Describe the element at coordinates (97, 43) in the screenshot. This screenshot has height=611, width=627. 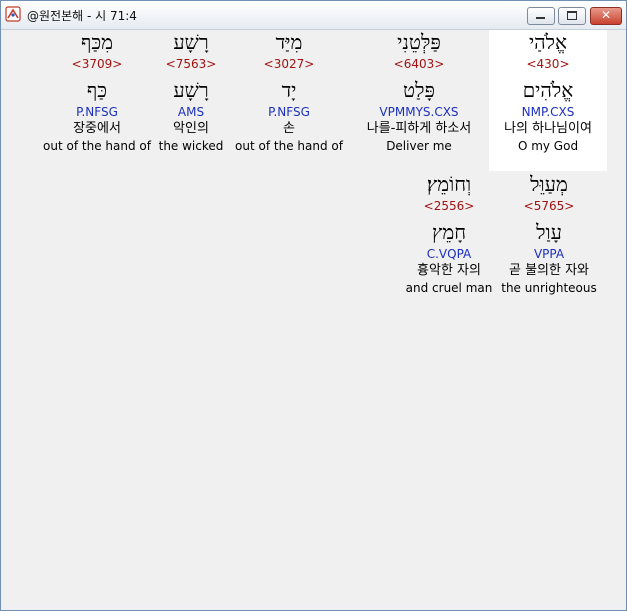
I see `hebrew-word: מִכַּף` at that location.